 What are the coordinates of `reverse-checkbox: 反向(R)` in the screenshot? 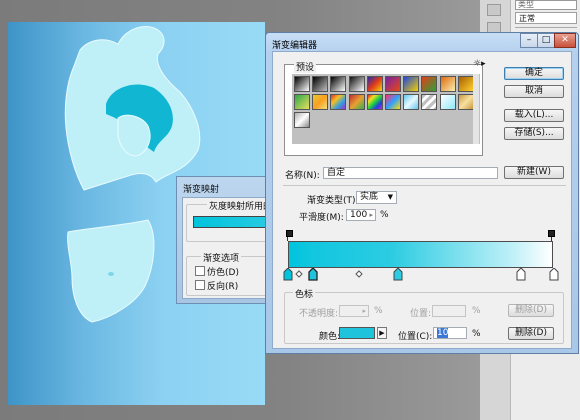 It's located at (216, 285).